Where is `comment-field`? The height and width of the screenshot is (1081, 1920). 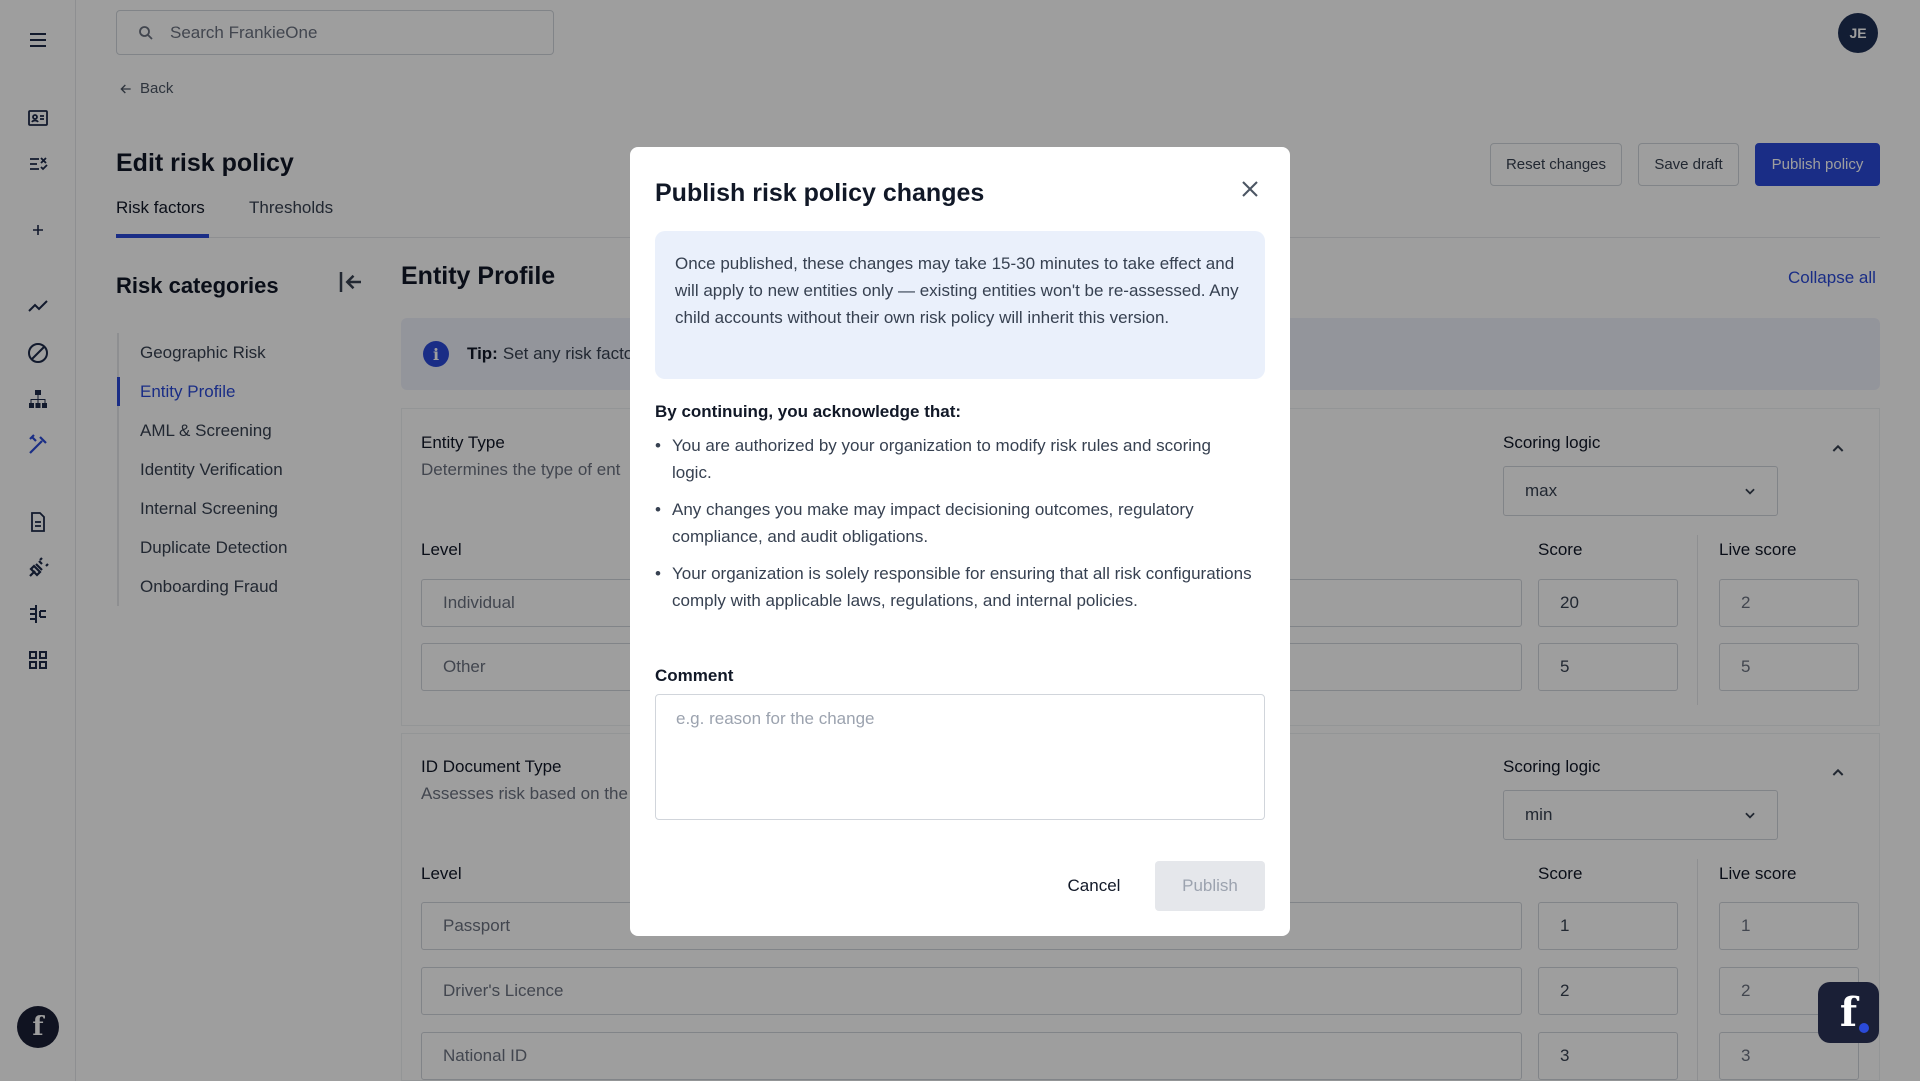 comment-field is located at coordinates (960, 757).